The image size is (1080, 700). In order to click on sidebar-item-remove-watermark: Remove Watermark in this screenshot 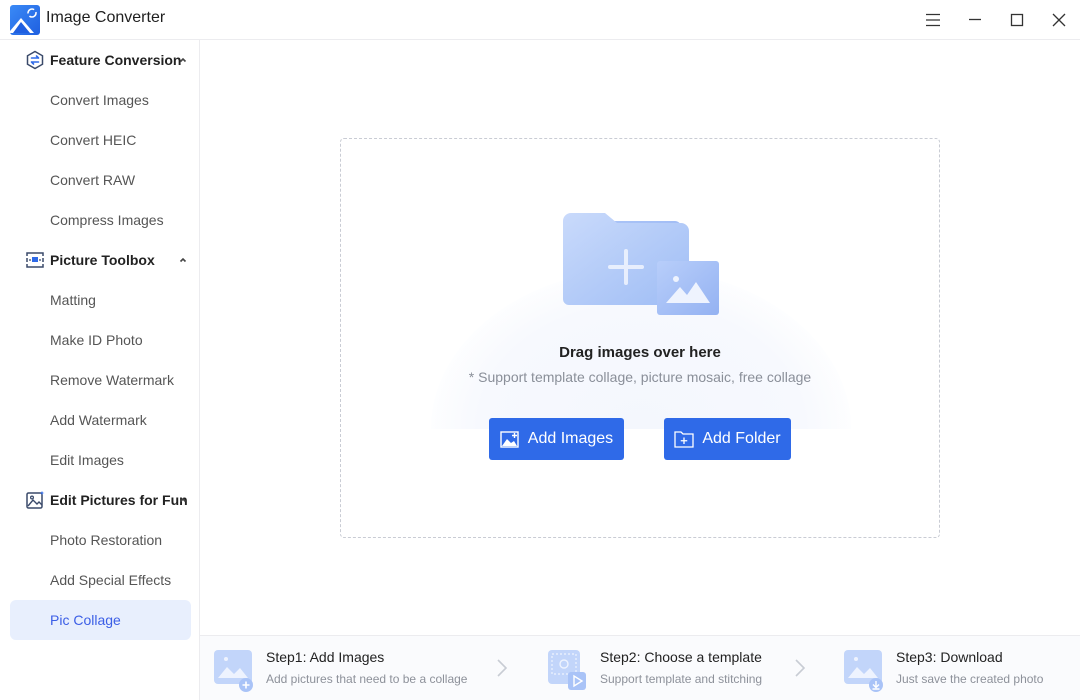, I will do `click(100, 380)`.